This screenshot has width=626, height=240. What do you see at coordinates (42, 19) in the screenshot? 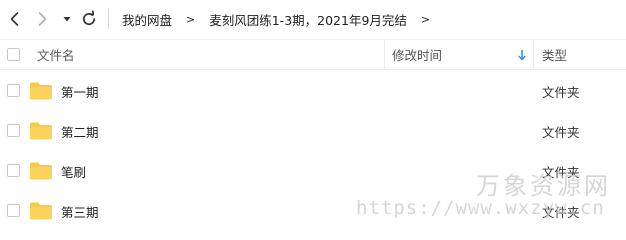
I see `forward-arrow-icon` at bounding box center [42, 19].